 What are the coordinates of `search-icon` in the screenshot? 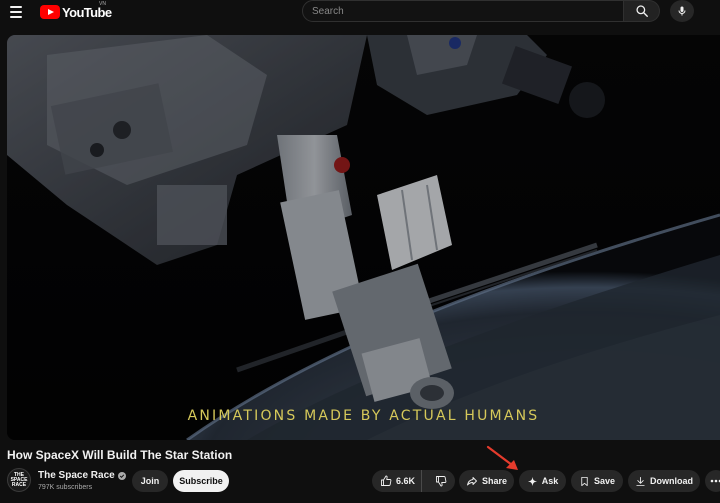 It's located at (641, 11).